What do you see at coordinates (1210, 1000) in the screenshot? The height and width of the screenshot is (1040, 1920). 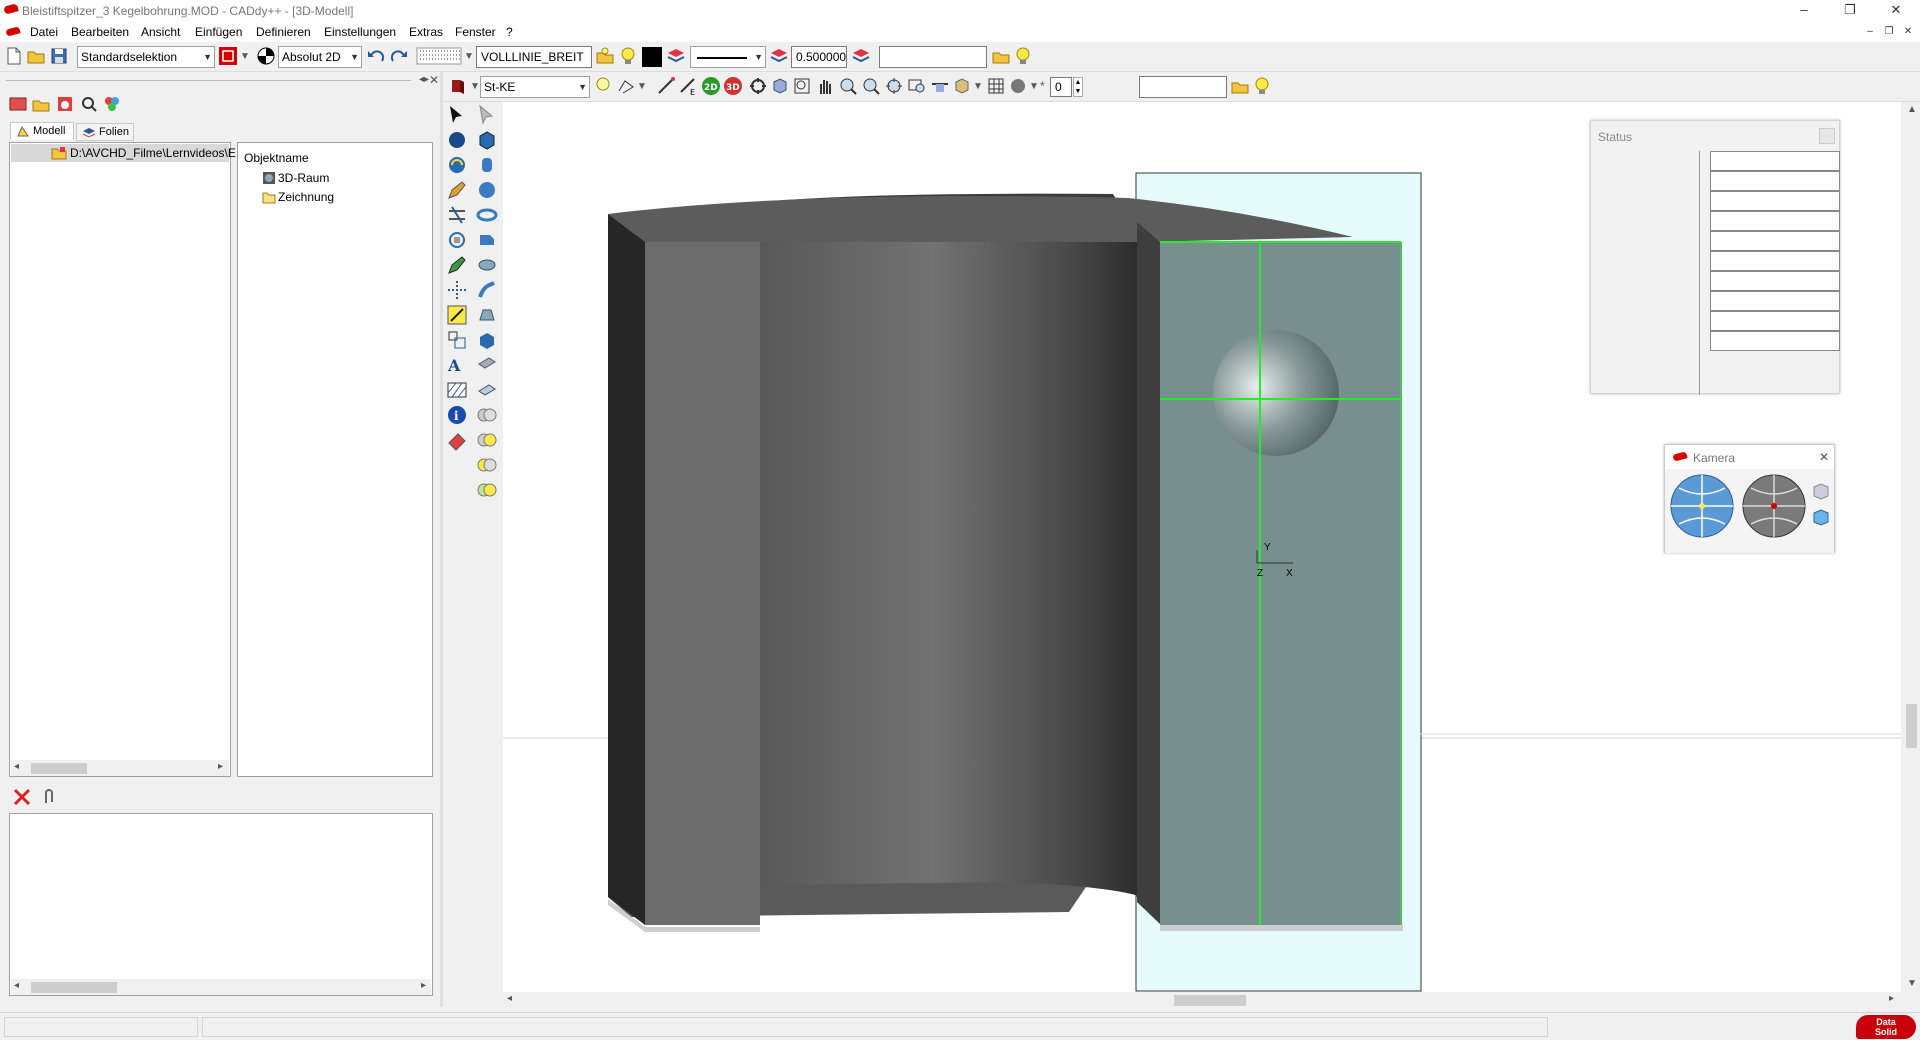 I see `viewport-hscroll-thumb` at bounding box center [1210, 1000].